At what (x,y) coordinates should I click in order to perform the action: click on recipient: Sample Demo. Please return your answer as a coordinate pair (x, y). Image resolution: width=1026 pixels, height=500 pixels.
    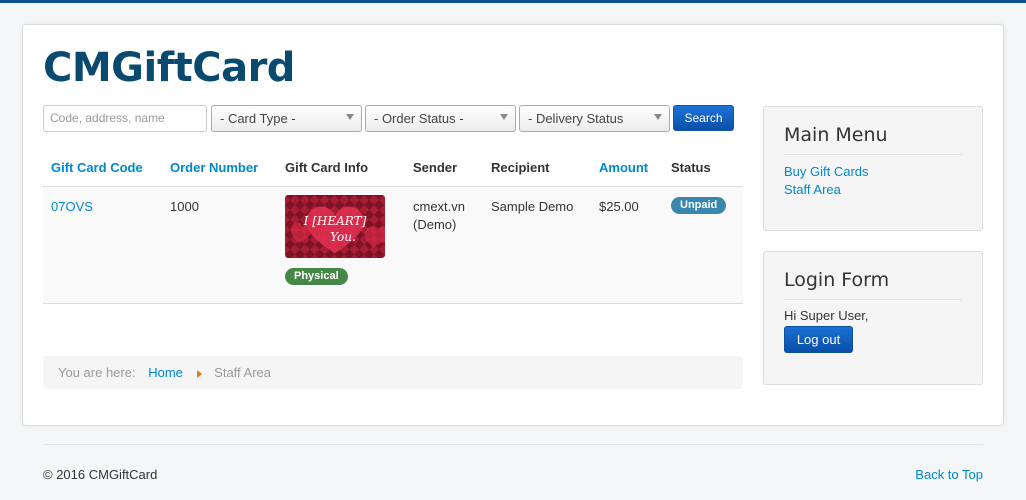
    Looking at the image, I should click on (532, 206).